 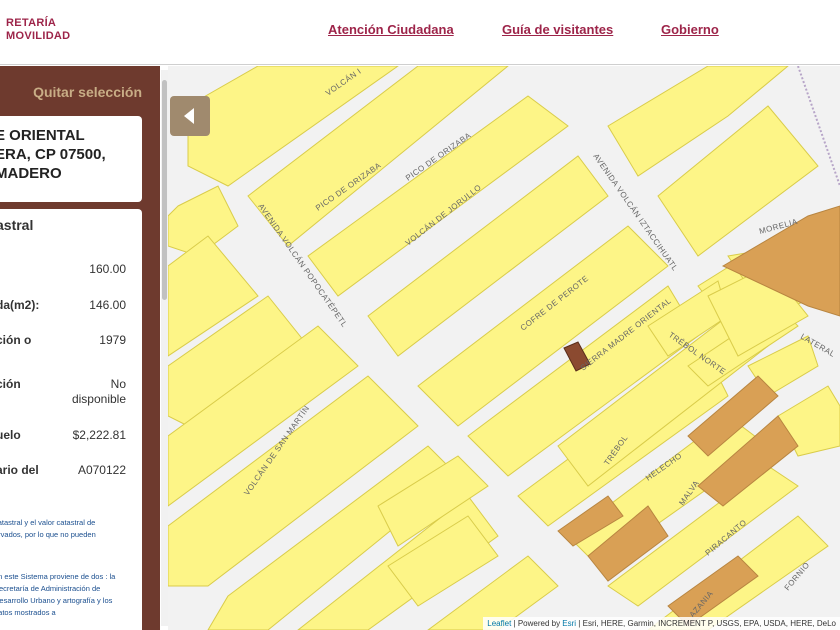 I want to click on address-line: MADERO, so click(x=31, y=173).